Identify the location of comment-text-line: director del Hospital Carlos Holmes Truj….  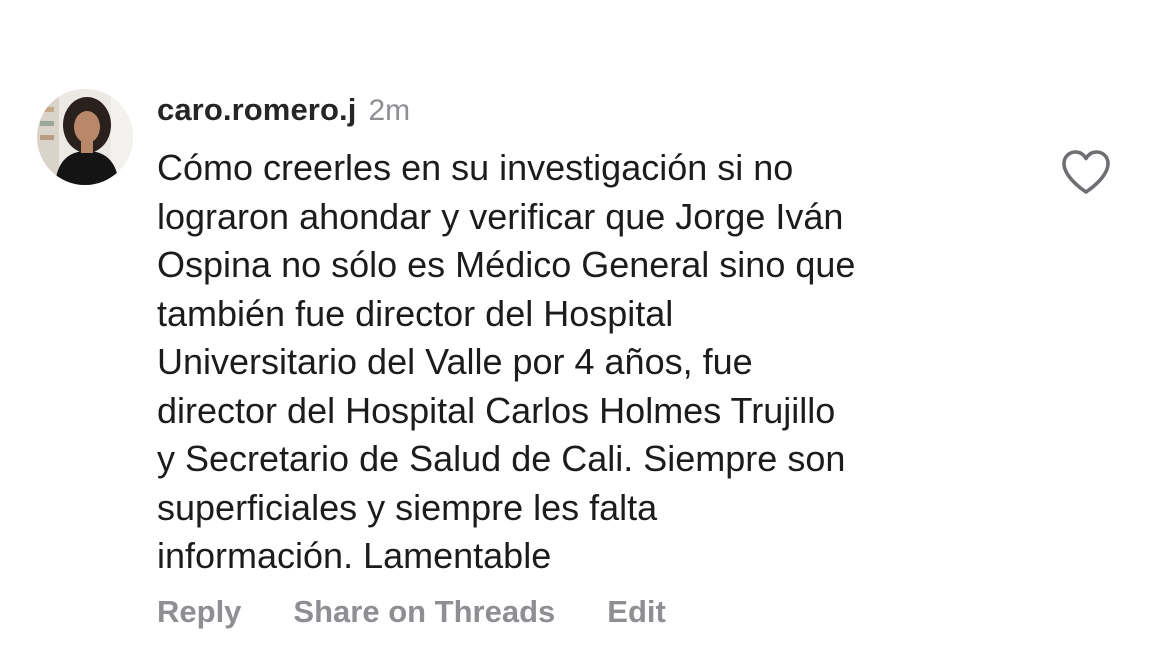
(496, 410).